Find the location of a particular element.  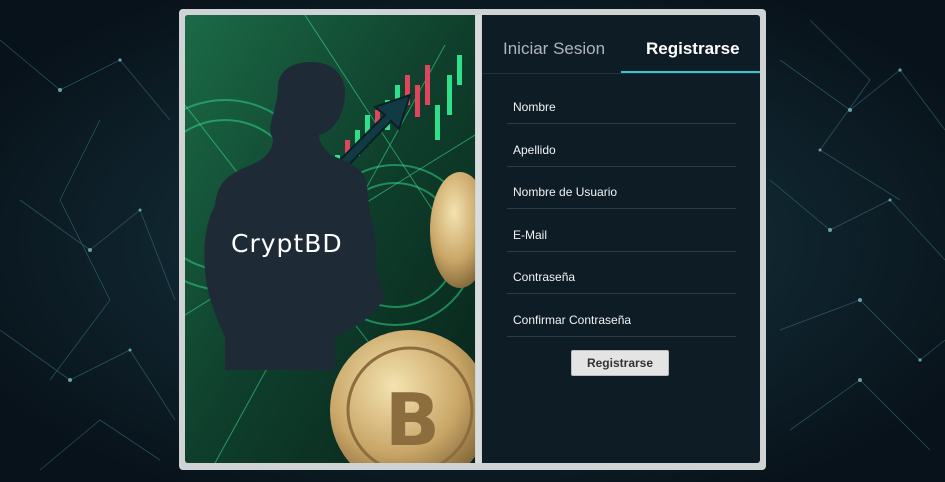

password-placeholder: Contraseña is located at coordinates (544, 277).